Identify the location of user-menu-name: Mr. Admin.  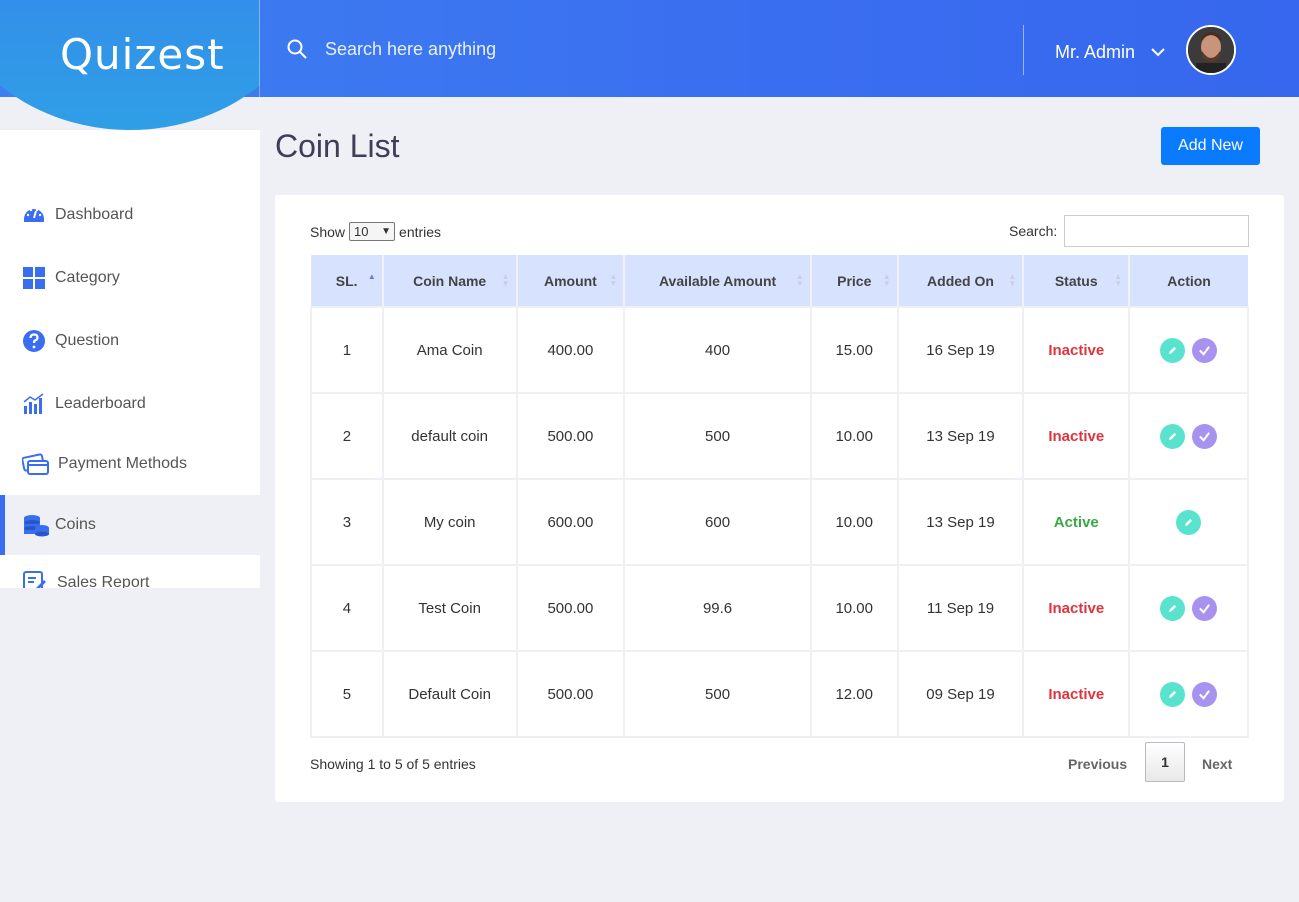
(1095, 52).